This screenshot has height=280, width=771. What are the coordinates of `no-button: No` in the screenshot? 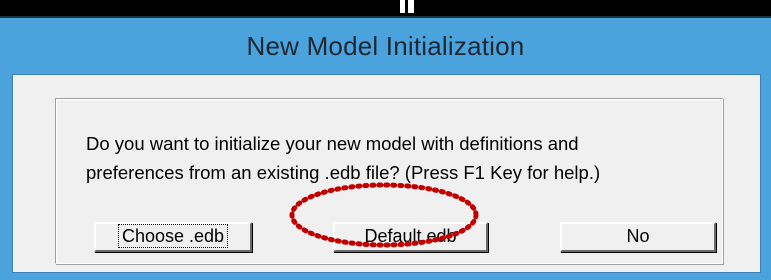 It's located at (638, 237).